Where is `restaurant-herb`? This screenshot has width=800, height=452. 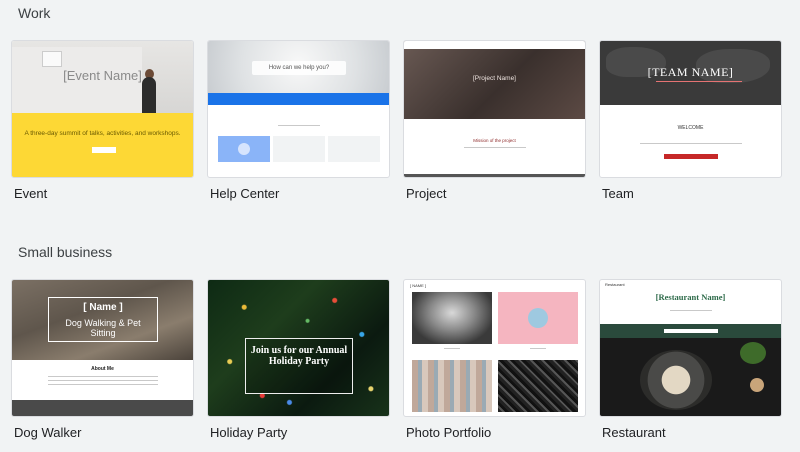 restaurant-herb is located at coordinates (753, 353).